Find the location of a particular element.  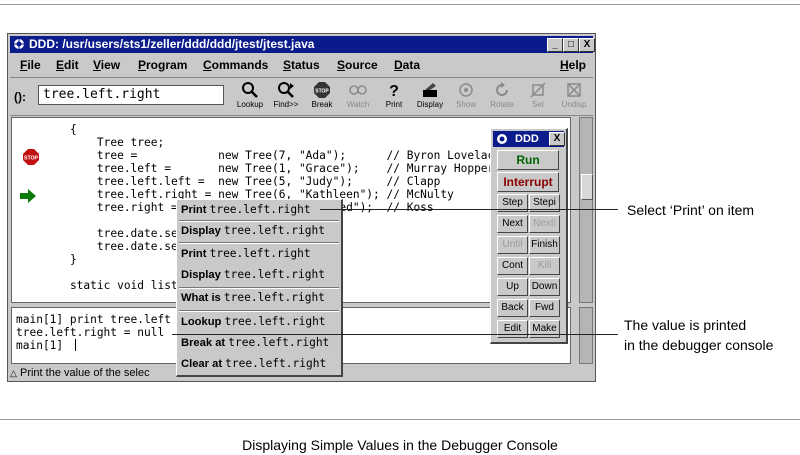

popup-item-lookup: Lookup tree.left.right is located at coordinates (253, 322).